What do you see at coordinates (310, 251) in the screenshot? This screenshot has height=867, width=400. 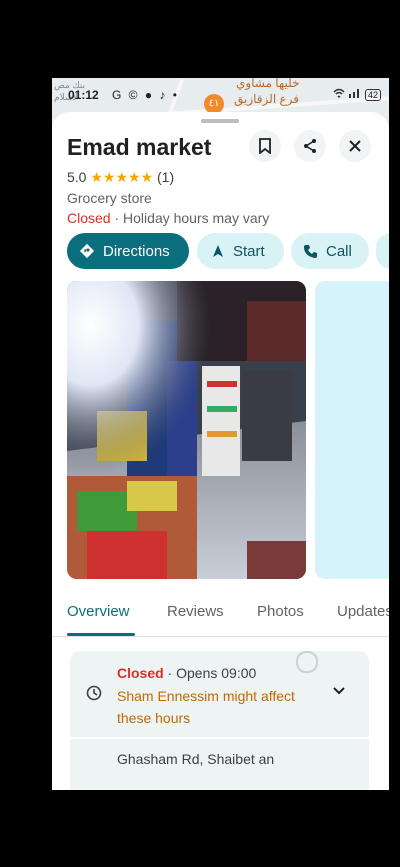 I see `phone-icon` at bounding box center [310, 251].